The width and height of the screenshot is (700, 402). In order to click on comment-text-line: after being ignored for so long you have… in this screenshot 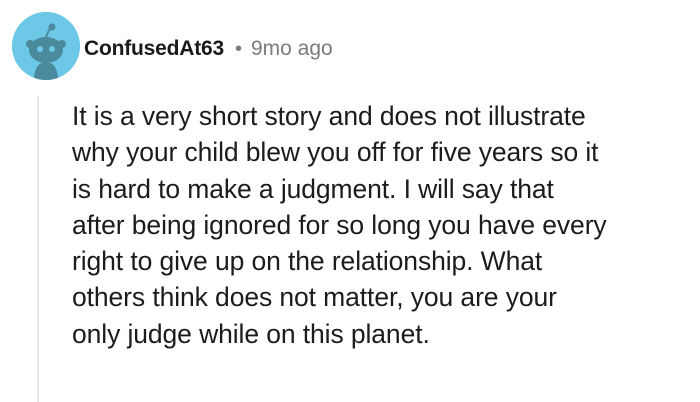, I will do `click(339, 224)`.